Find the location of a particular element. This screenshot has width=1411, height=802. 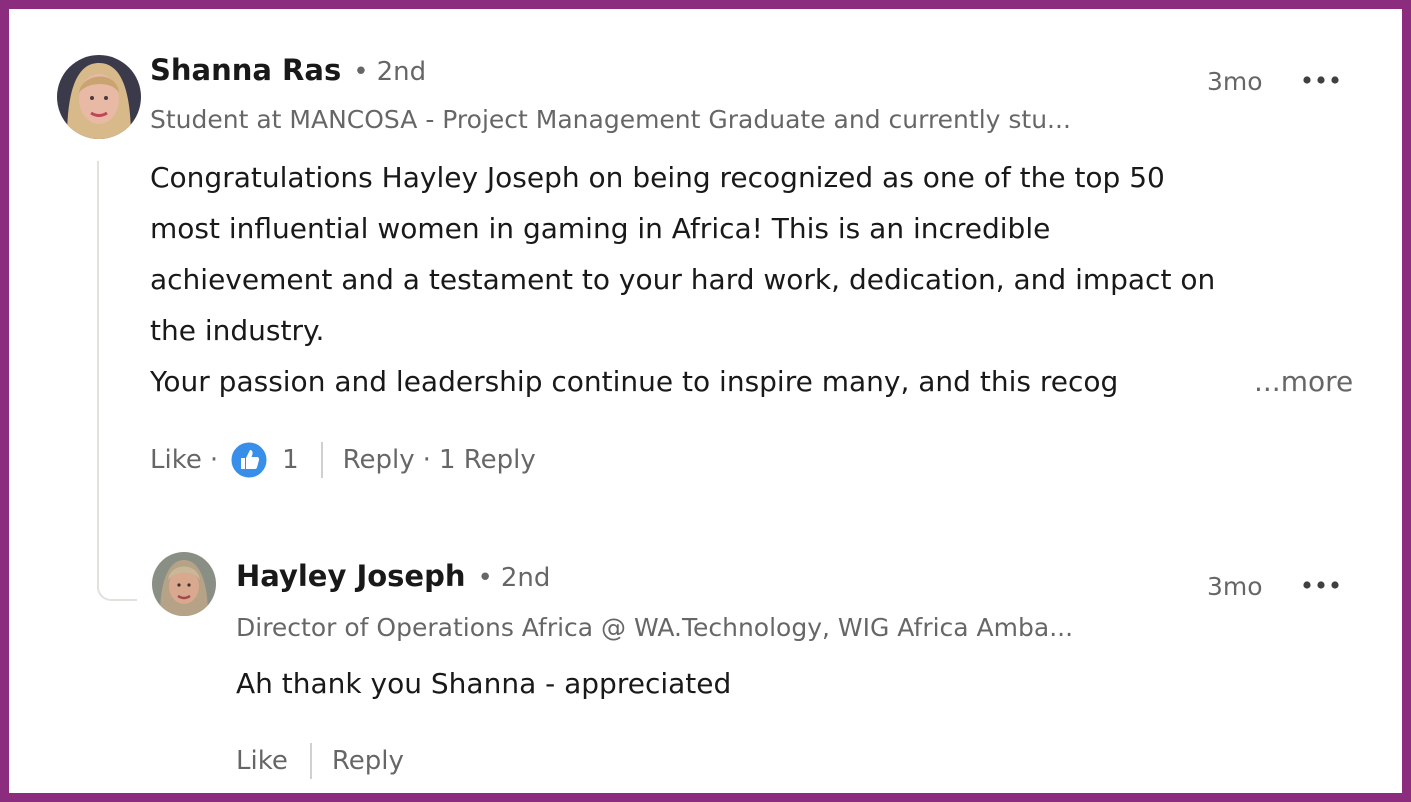

replies-count-link: 1 Reply is located at coordinates (487, 460).